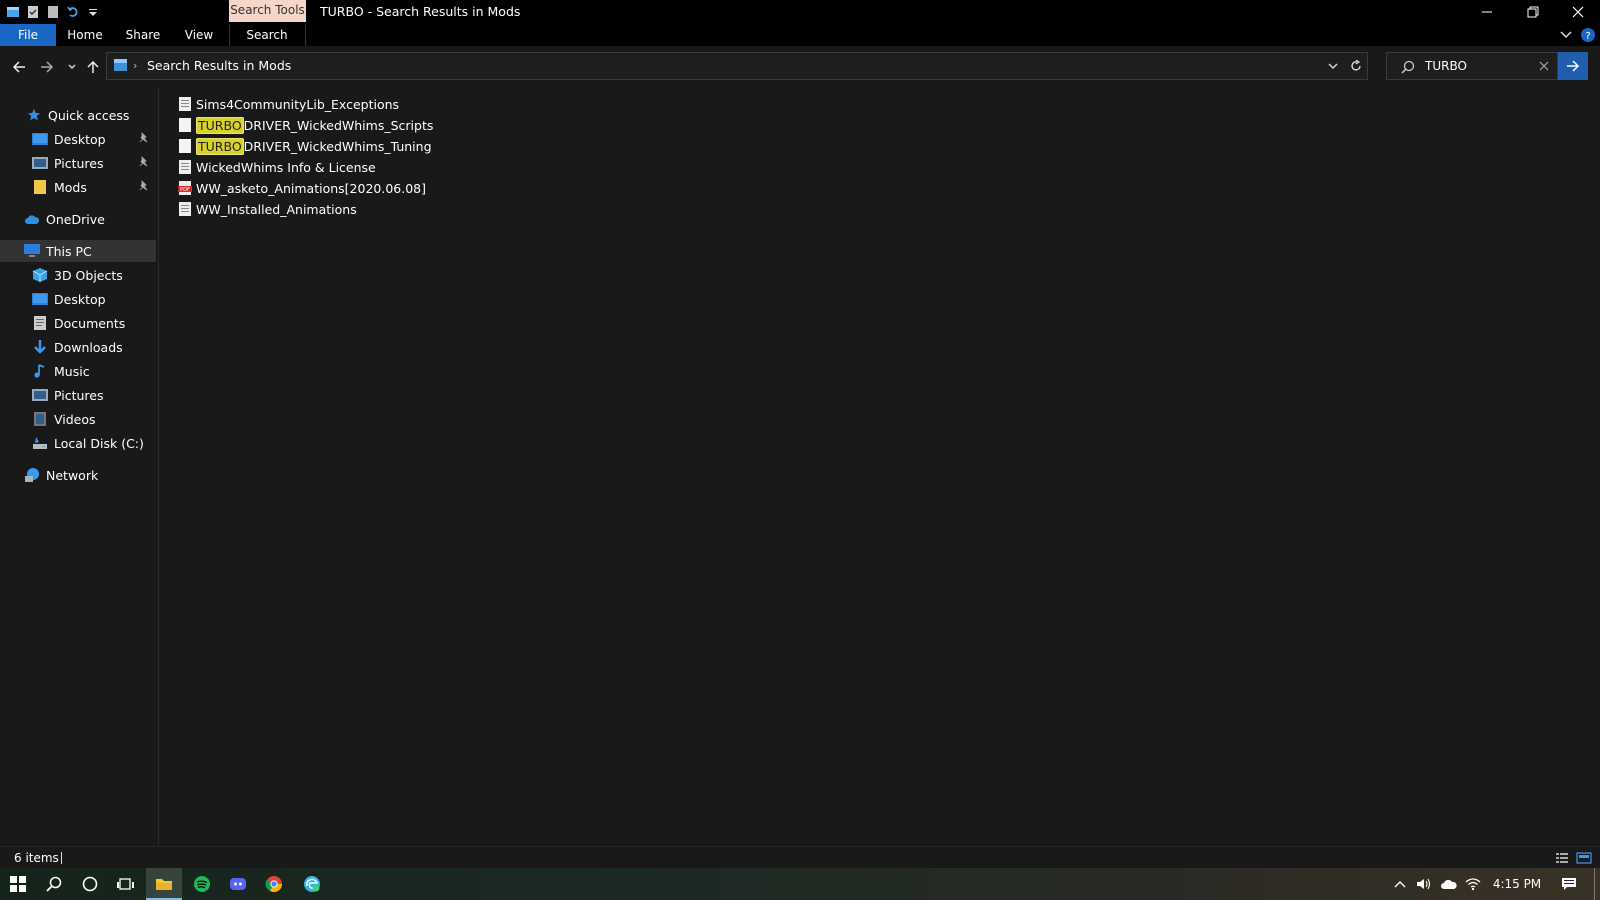  What do you see at coordinates (78, 115) in the screenshot?
I see `nav-quick-access: Quick access` at bounding box center [78, 115].